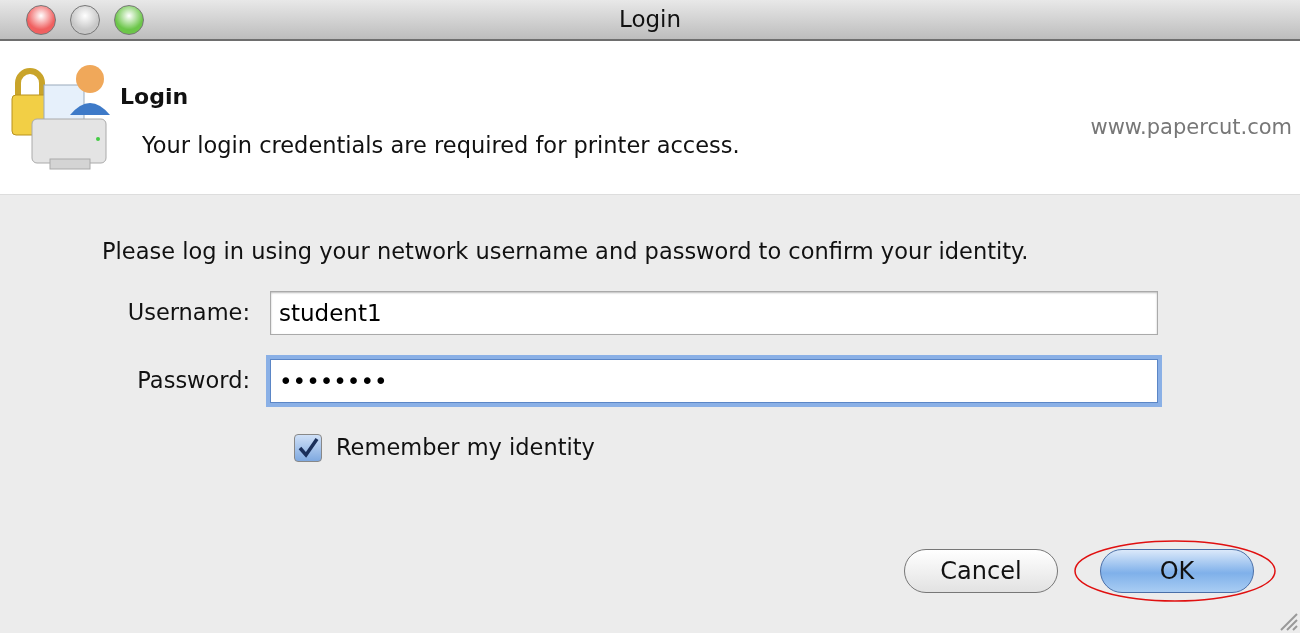 The width and height of the screenshot is (1300, 633). Describe the element at coordinates (1191, 127) in the screenshot. I see `website-url: www.papercut.com` at that location.